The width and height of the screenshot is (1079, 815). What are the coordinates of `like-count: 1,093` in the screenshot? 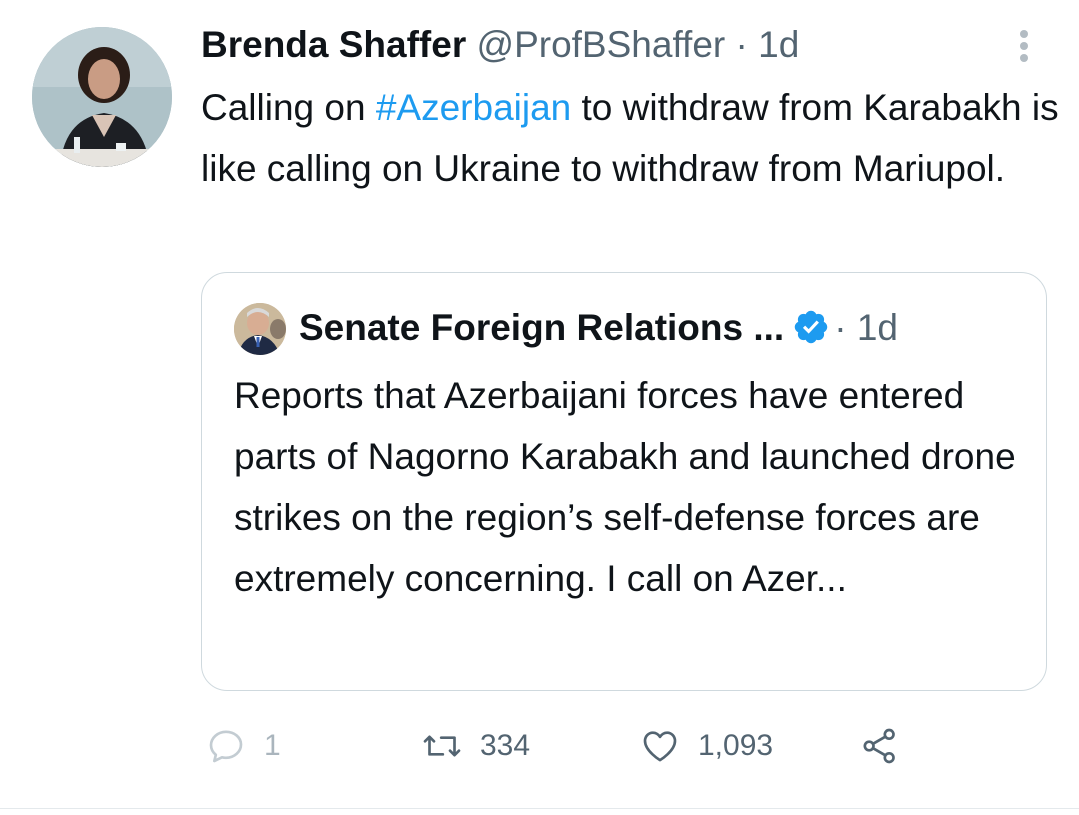 It's located at (736, 745).